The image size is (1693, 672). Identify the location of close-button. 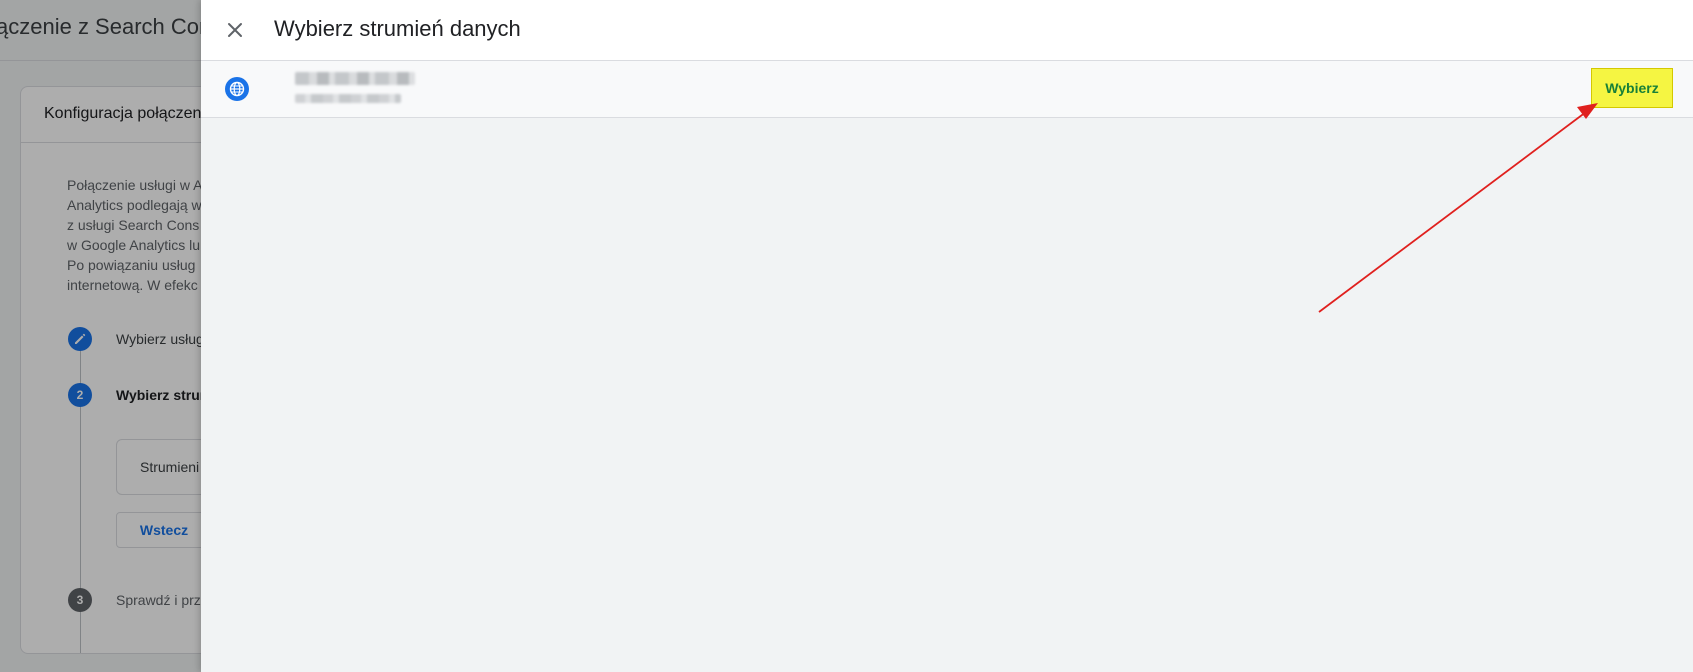
(235, 30).